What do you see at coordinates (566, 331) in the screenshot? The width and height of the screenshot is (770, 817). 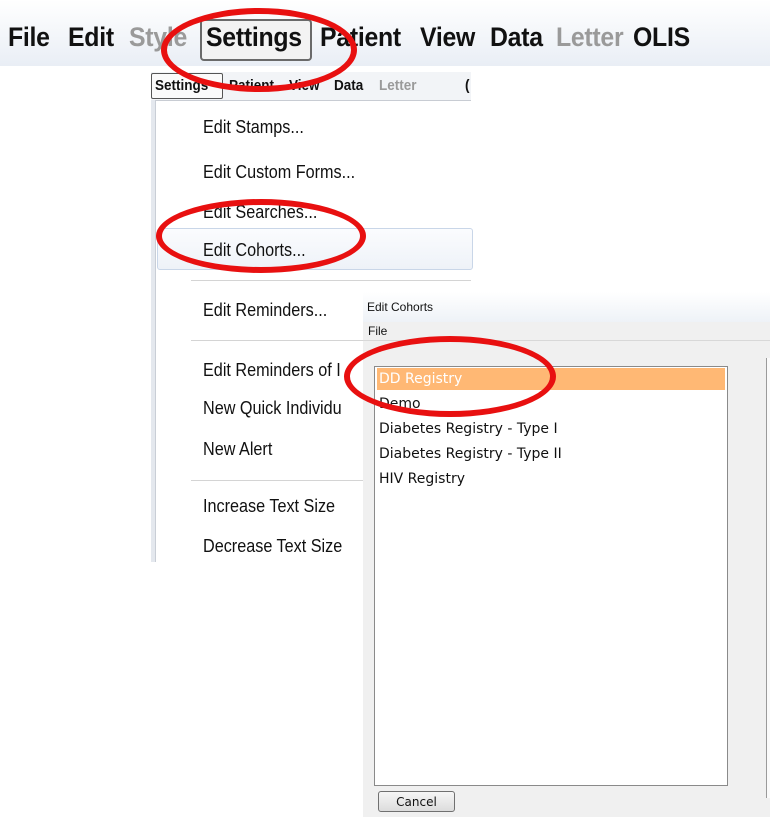 I see `dialog-menubar: File` at bounding box center [566, 331].